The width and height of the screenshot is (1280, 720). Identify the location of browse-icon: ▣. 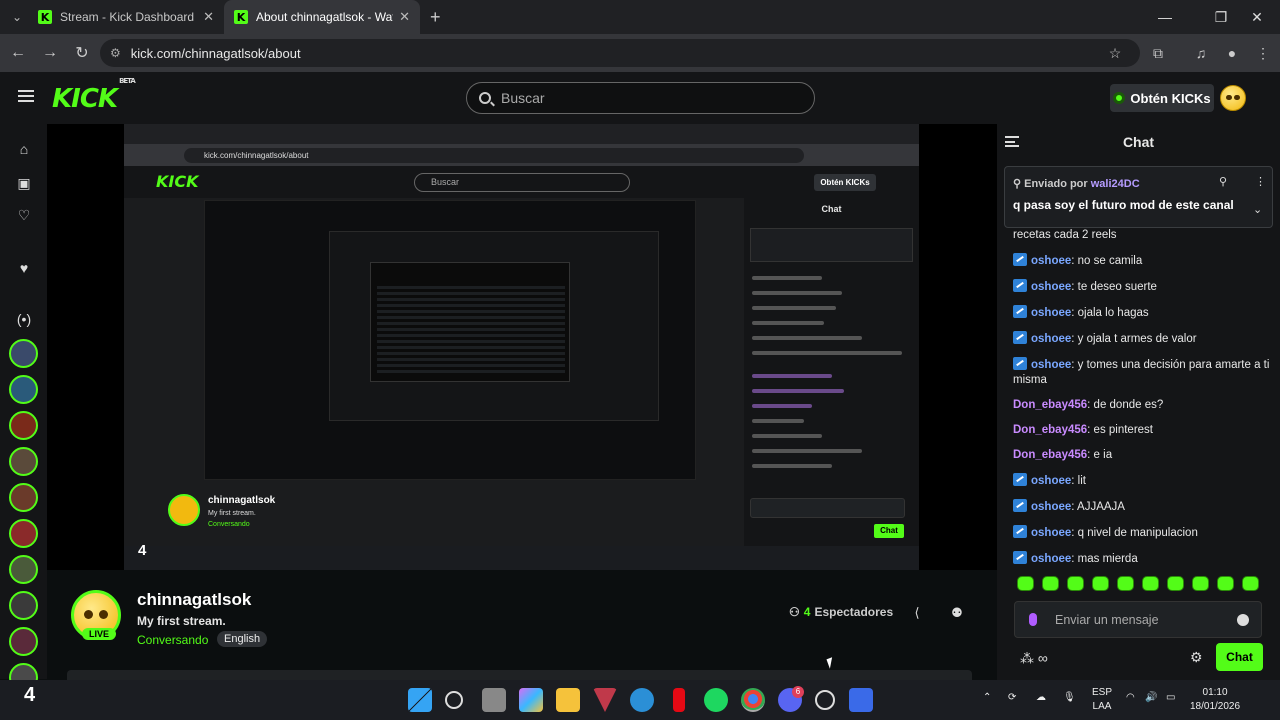
(24, 183).